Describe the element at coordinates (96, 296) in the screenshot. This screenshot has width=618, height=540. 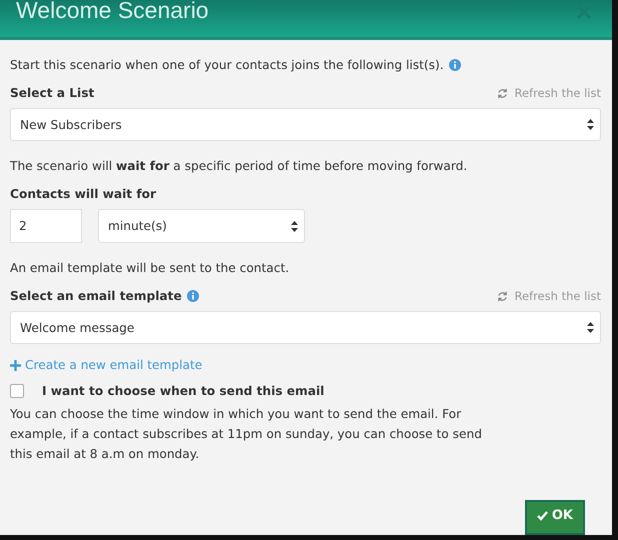
I see `field-label: Select an email template` at that location.